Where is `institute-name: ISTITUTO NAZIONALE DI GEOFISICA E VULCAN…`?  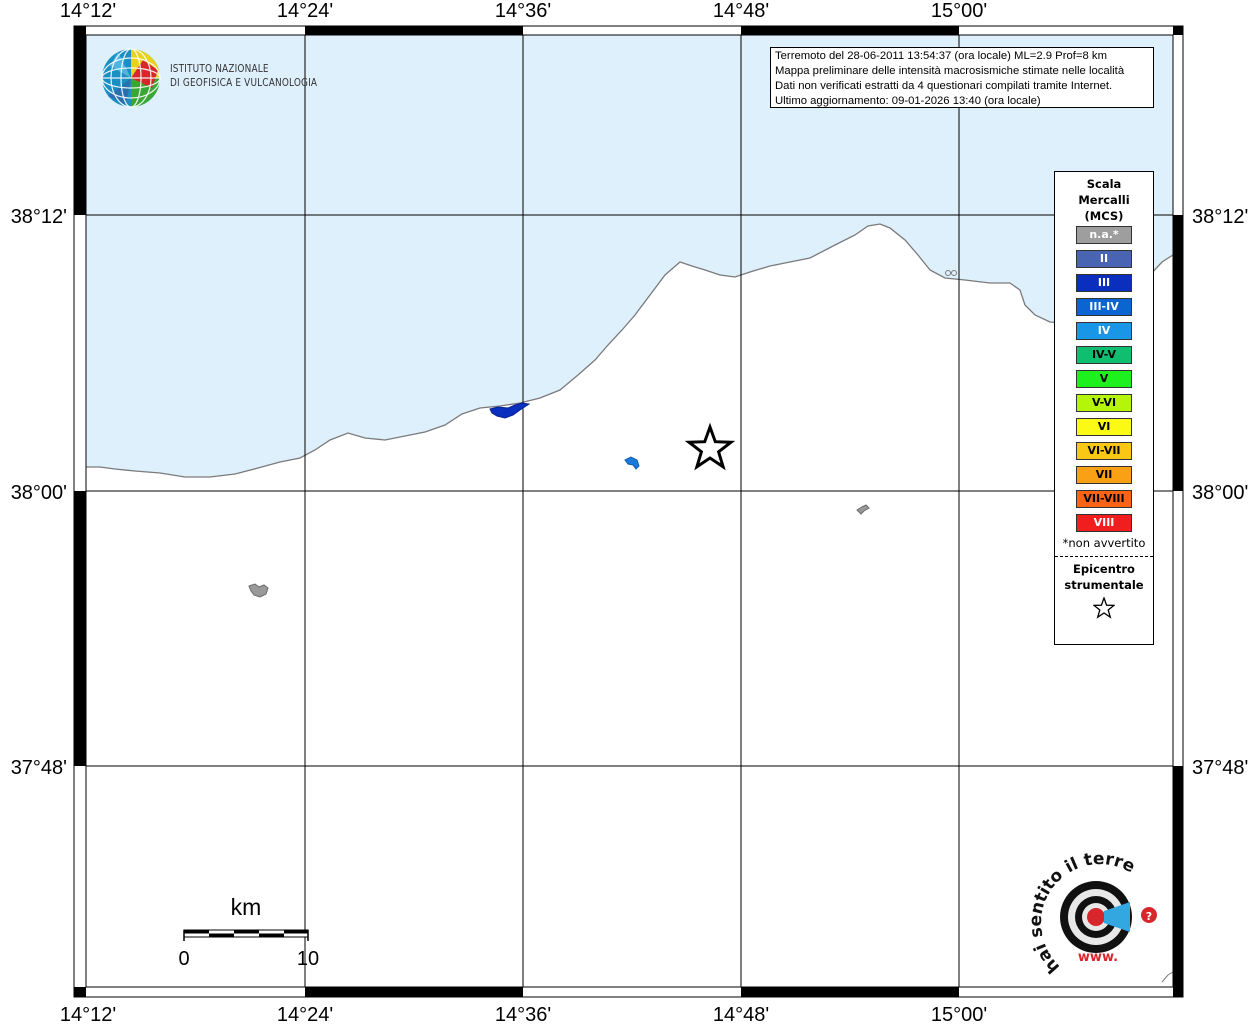 institute-name: ISTITUTO NAZIONALE DI GEOFISICA E VULCAN… is located at coordinates (243, 76).